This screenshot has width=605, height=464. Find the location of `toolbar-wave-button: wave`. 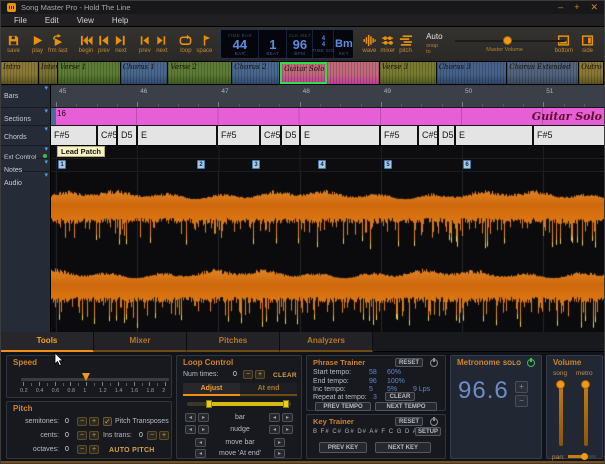

toolbar-wave-button: wave is located at coordinates (369, 44).